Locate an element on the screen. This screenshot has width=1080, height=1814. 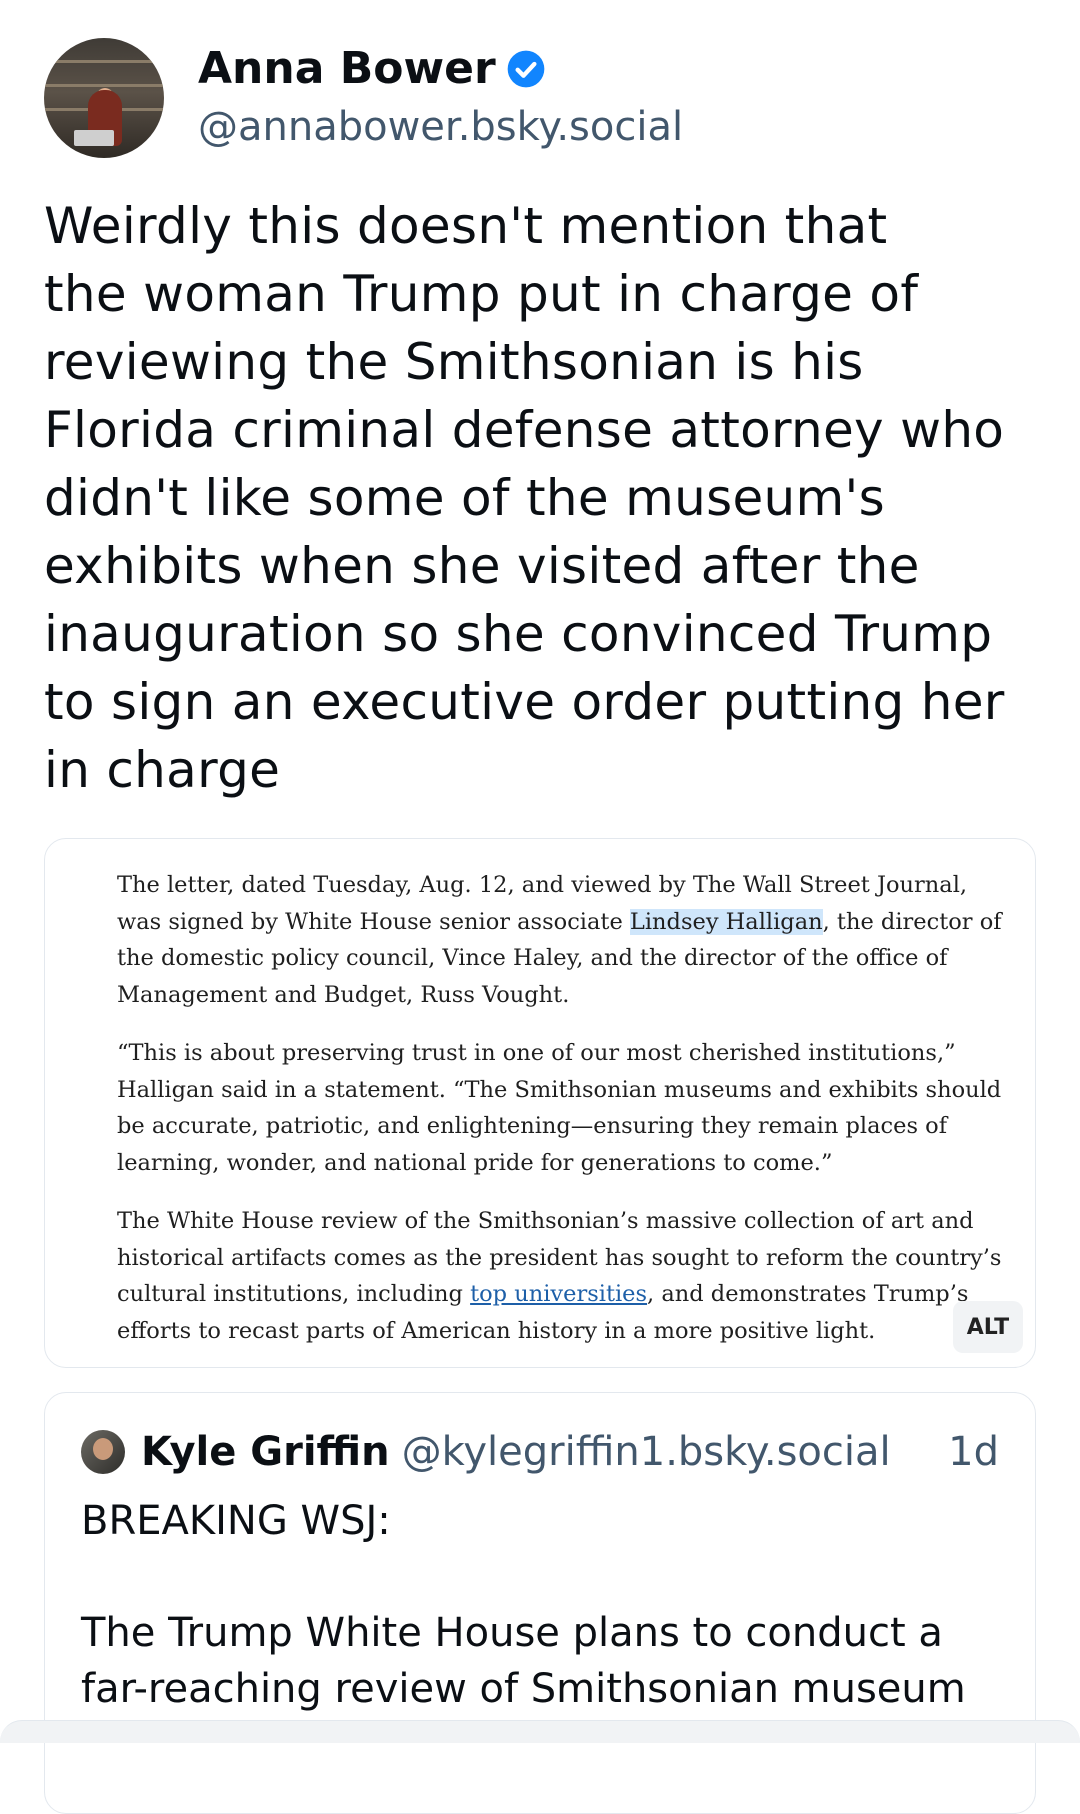
post-header: Anna Bower @annabower.bsky.social is located at coordinates (363, 98).